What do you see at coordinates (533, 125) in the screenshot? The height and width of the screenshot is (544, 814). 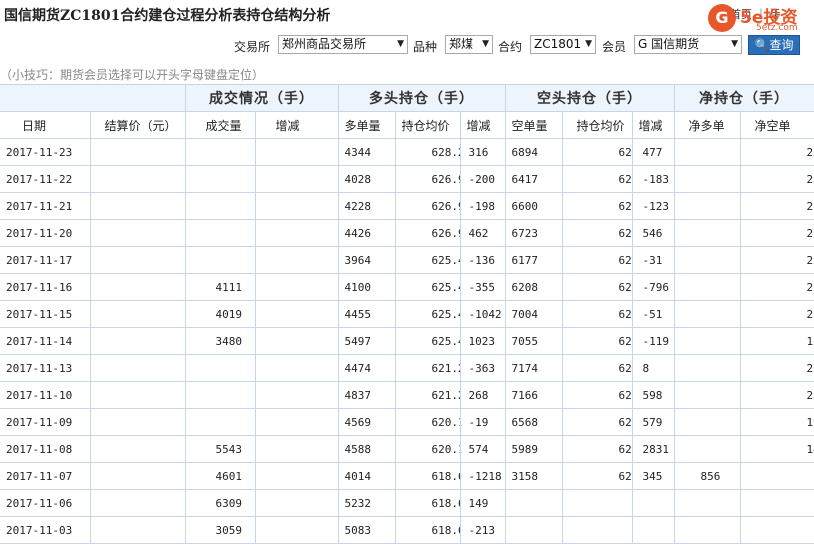 I see `column-header-short-qty: 空单量` at bounding box center [533, 125].